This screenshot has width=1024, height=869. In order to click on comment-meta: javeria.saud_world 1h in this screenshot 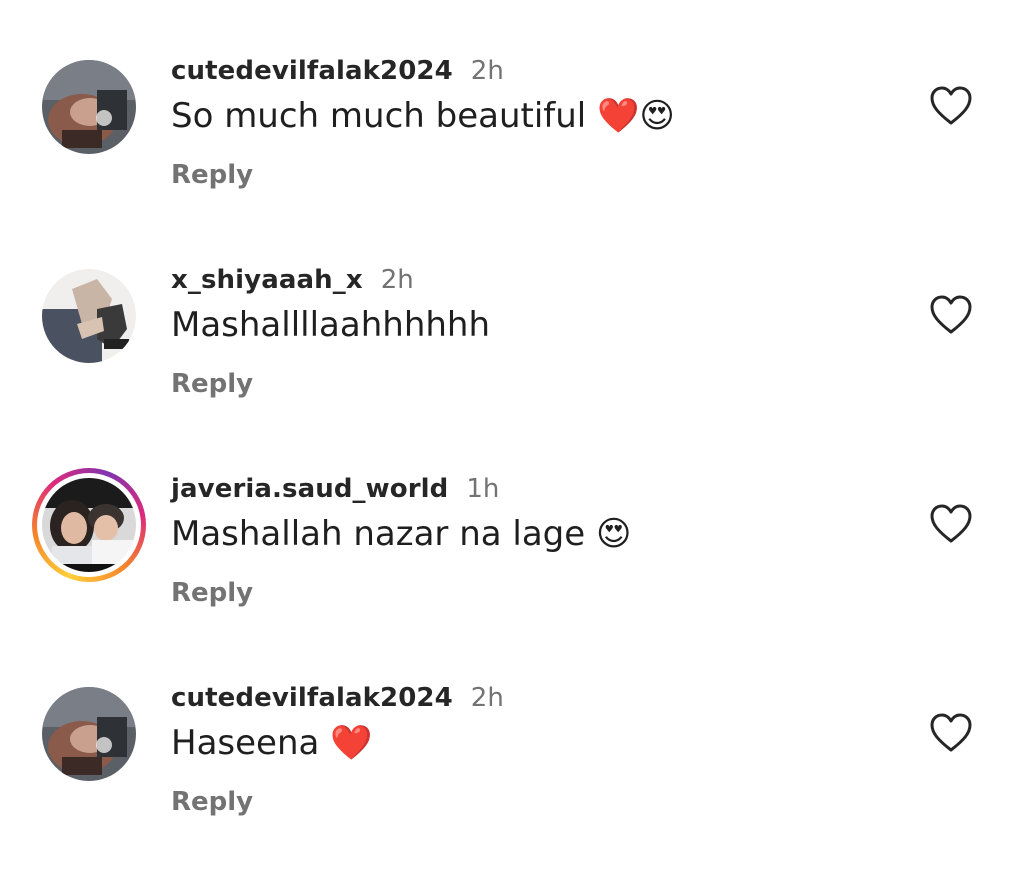, I will do `click(335, 491)`.